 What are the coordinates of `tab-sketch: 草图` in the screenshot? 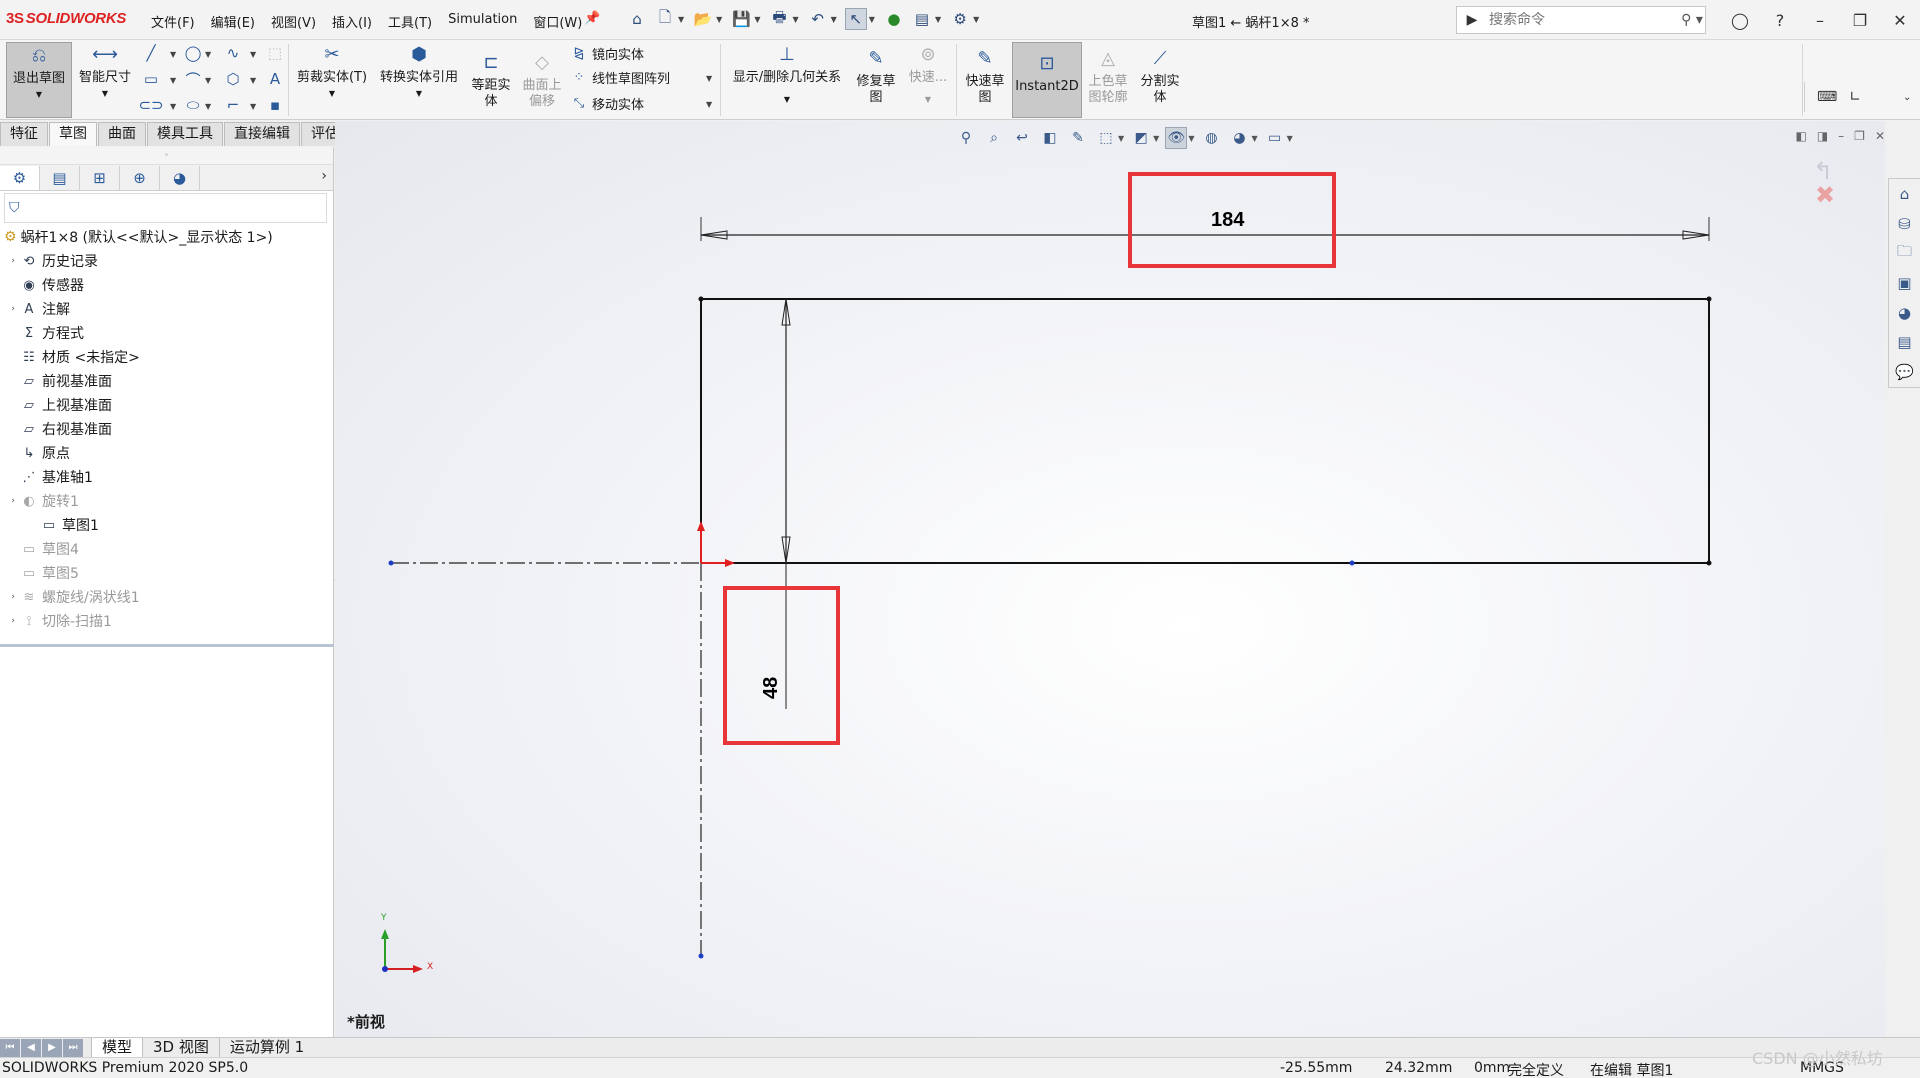 It's located at (73, 134).